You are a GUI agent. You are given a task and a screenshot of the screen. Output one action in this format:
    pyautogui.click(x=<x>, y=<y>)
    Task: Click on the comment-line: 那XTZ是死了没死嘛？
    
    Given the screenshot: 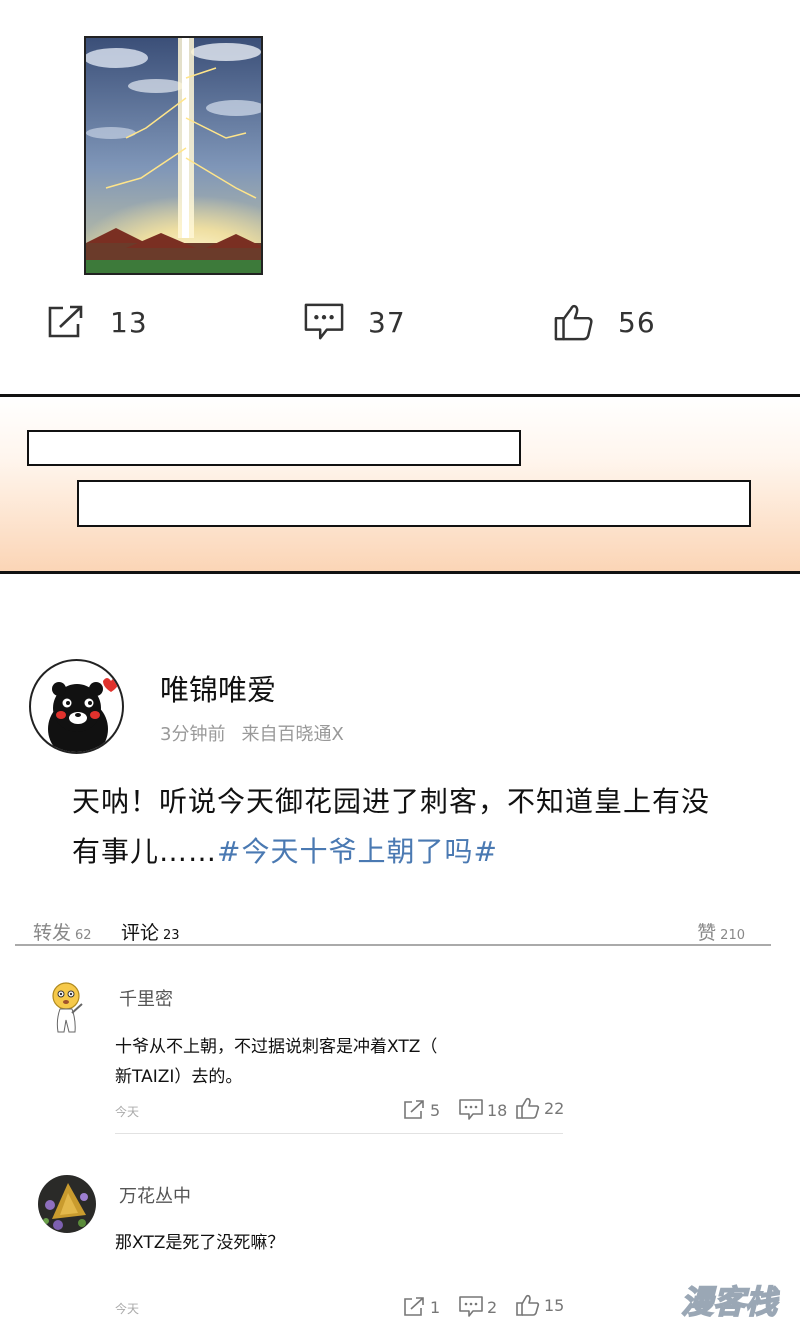 What is the action you would take?
    pyautogui.click(x=200, y=1243)
    